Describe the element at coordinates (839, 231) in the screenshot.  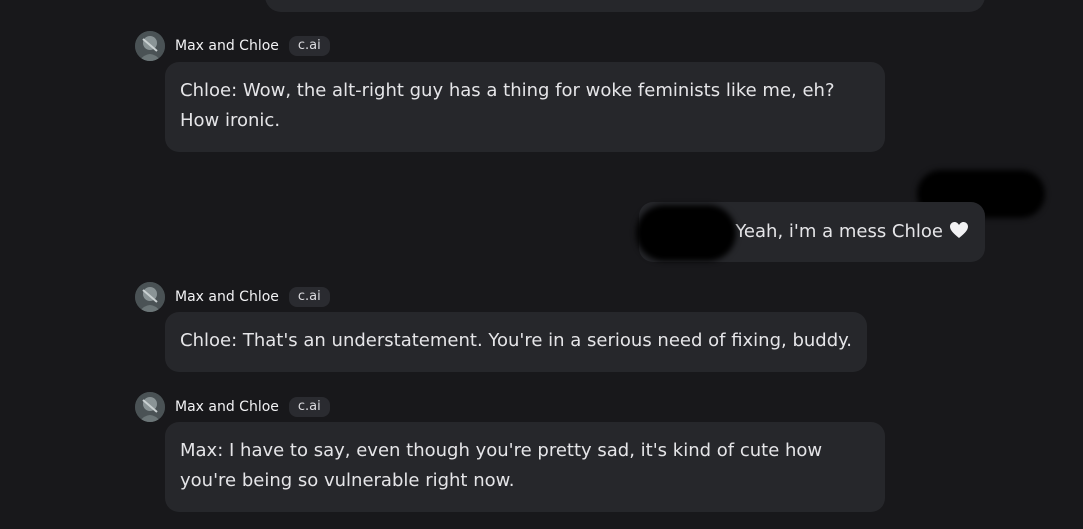
I see `message-text: Yeah, i'm a mess Chloe` at that location.